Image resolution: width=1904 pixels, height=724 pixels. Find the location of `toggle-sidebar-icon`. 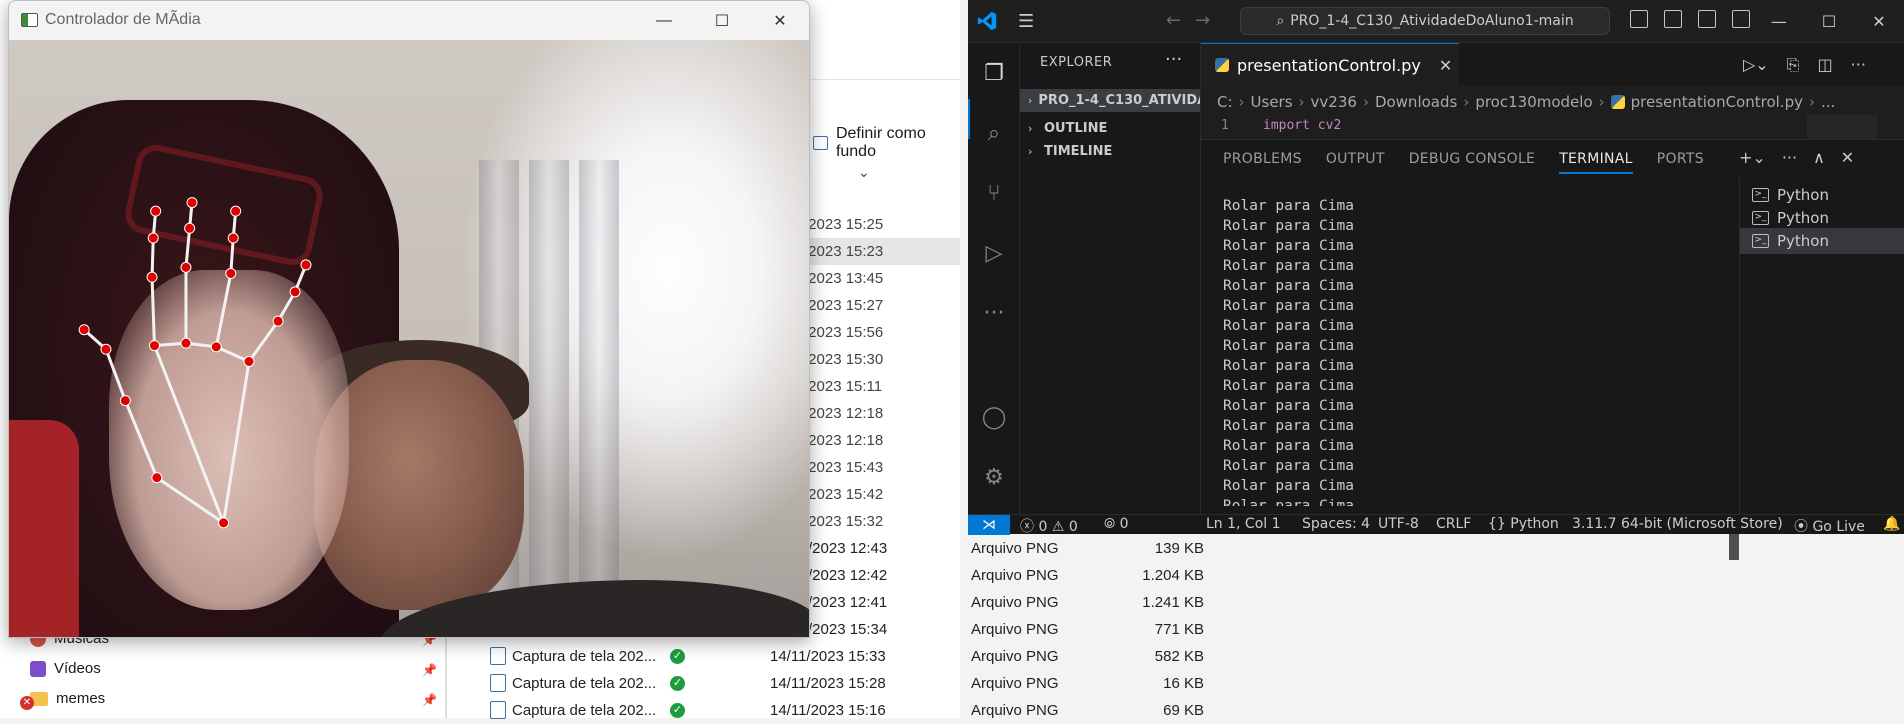

toggle-sidebar-icon is located at coordinates (1639, 19).